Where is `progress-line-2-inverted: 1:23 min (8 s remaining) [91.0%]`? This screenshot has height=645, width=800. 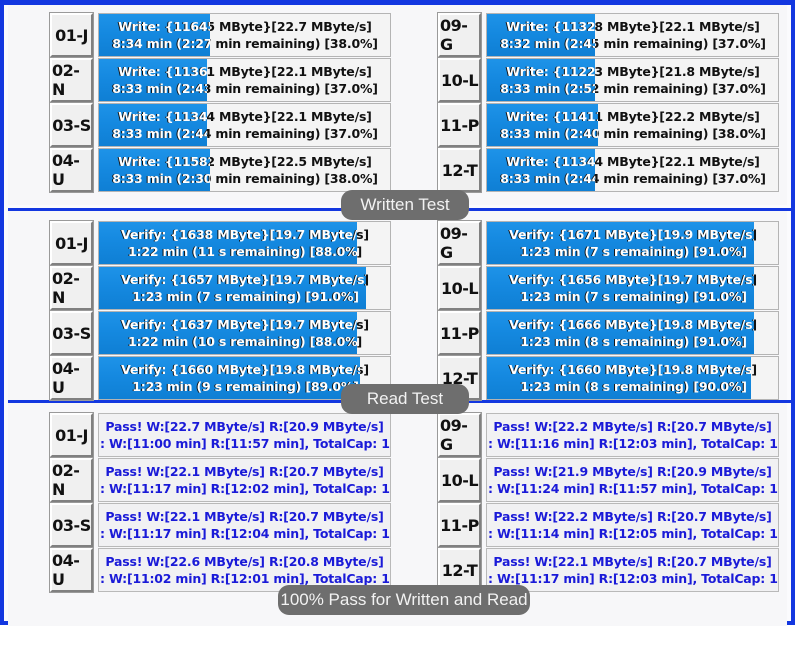 progress-line-2-inverted: 1:23 min (8 s remaining) [91.0%] is located at coordinates (633, 341).